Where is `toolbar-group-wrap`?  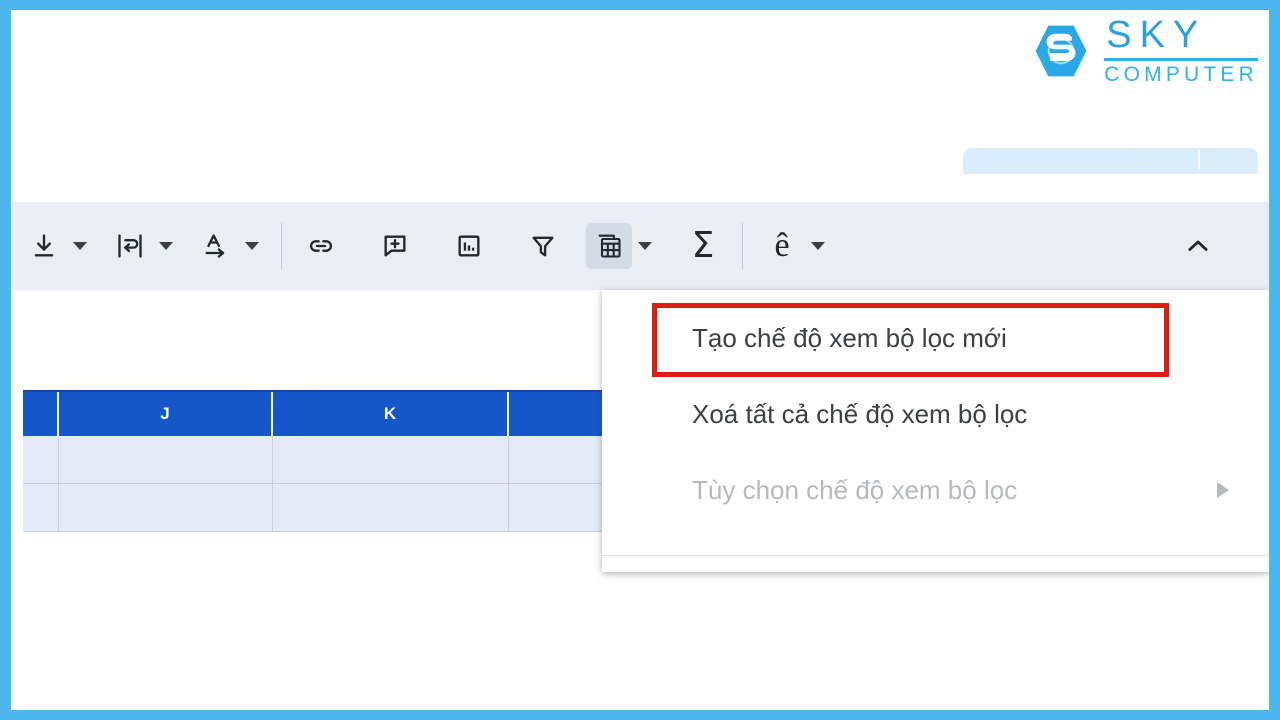
toolbar-group-wrap is located at coordinates (143, 246).